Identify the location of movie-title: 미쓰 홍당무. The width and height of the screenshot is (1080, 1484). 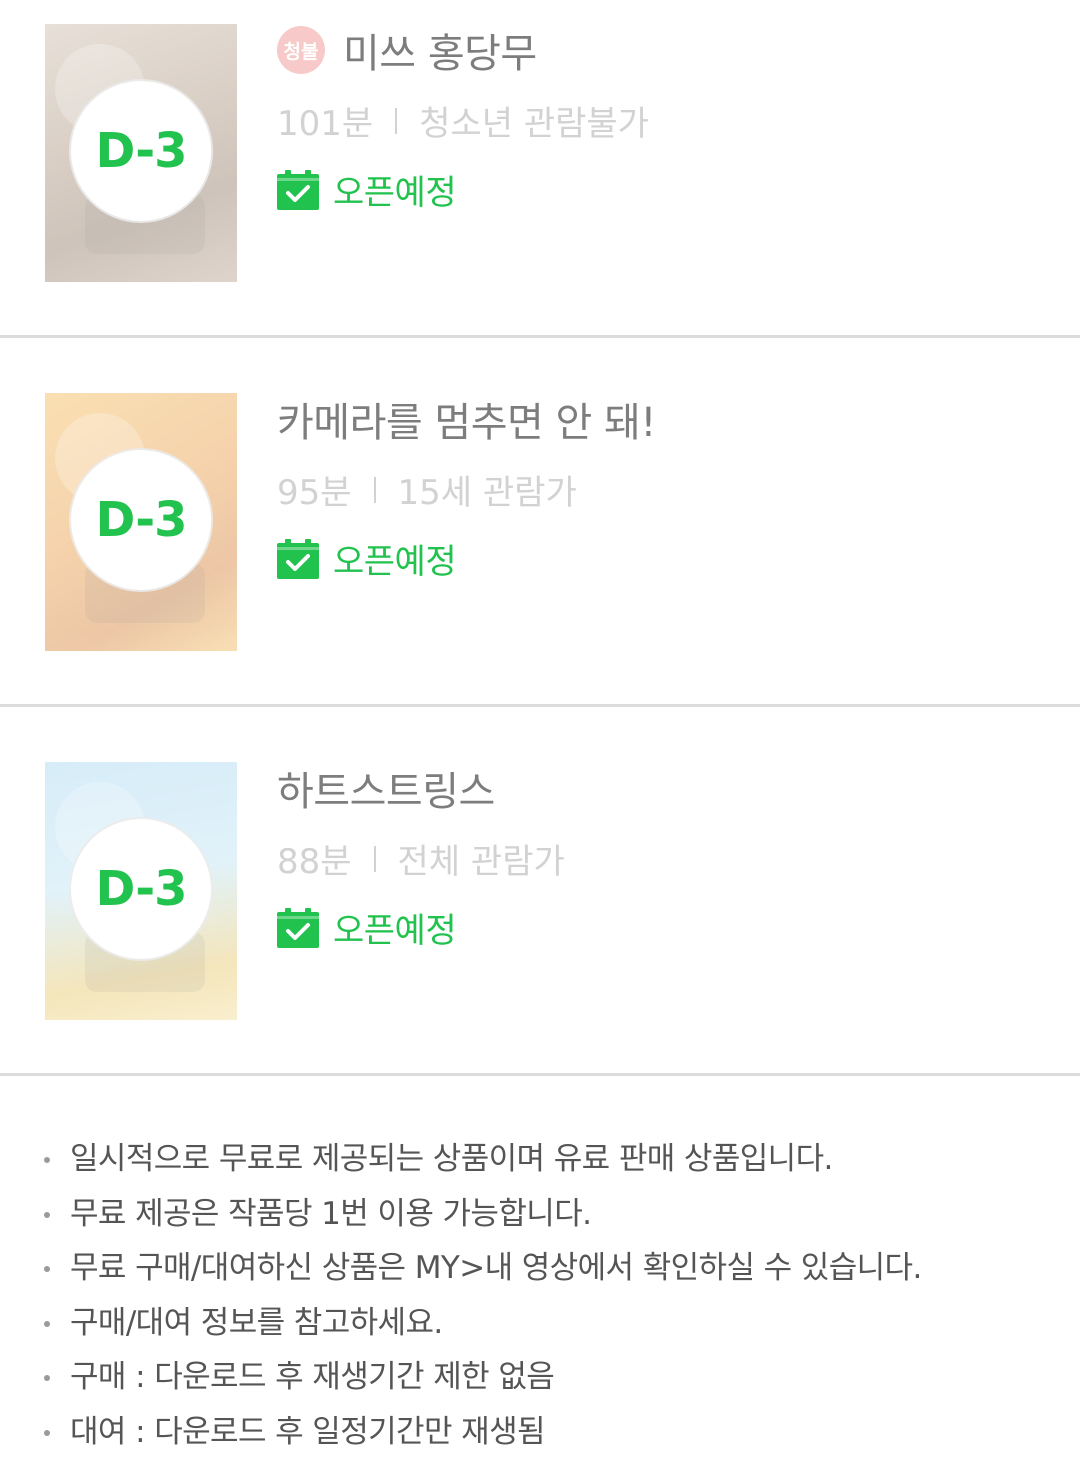
(440, 50).